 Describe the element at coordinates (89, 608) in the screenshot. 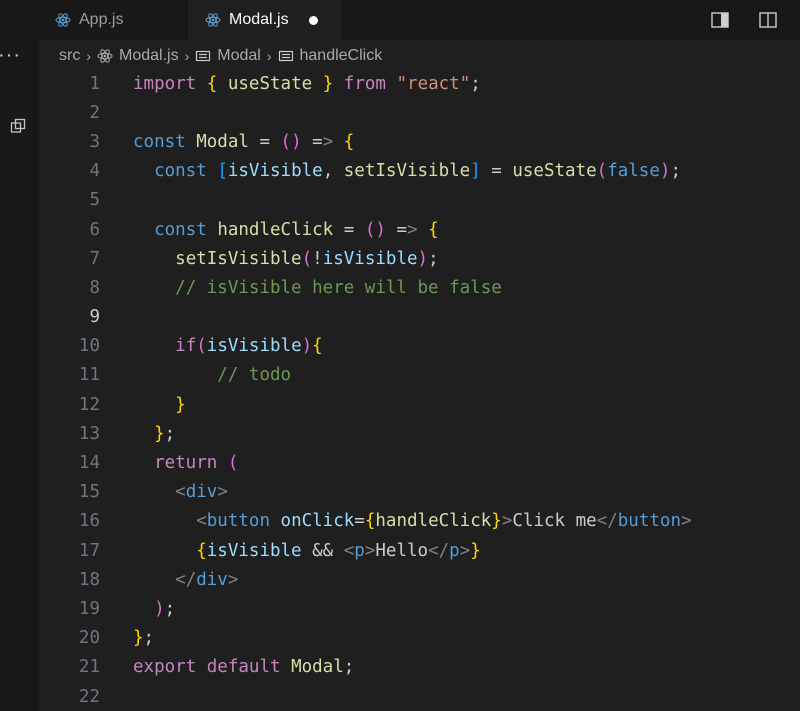

I see `line-number: 19` at that location.